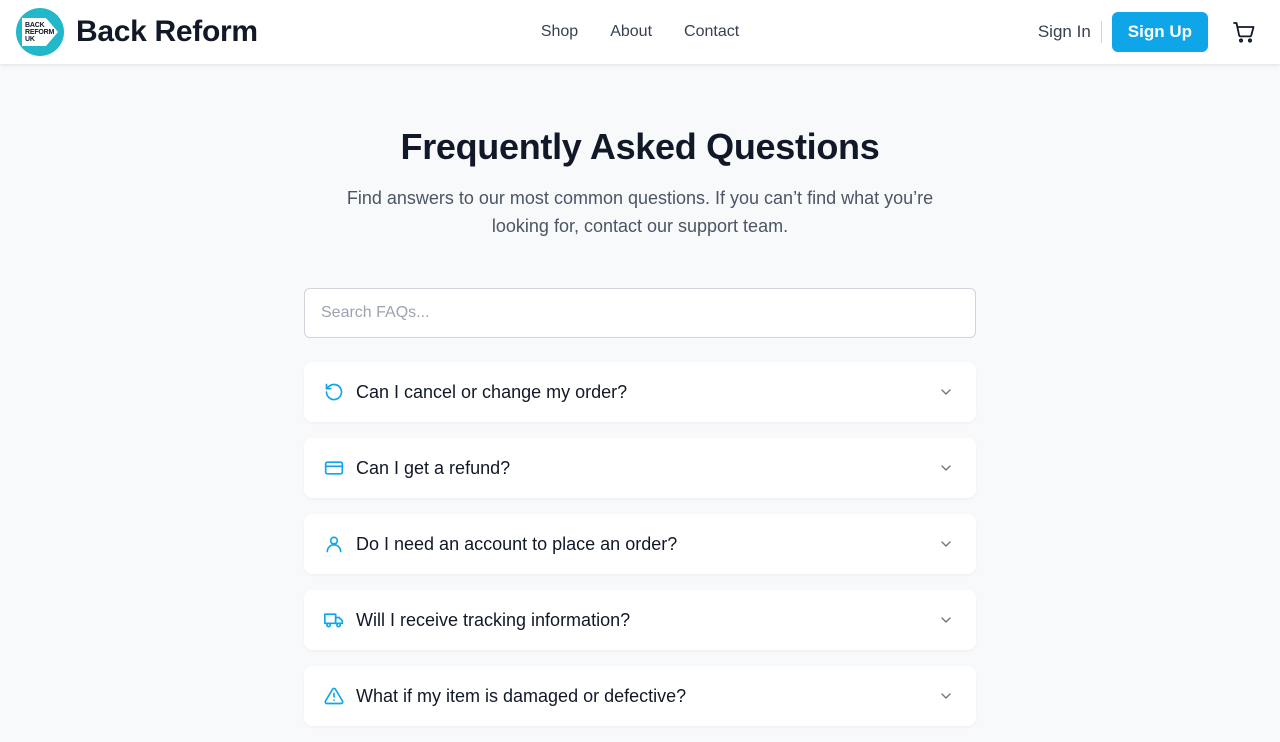  Describe the element at coordinates (334, 620) in the screenshot. I see `truck-icon` at that location.